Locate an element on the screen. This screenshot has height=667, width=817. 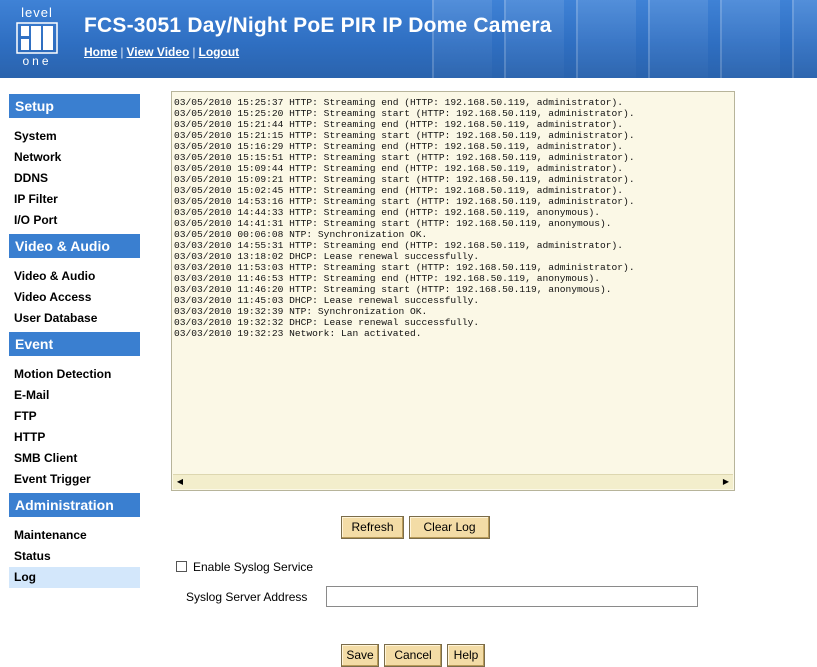
section-title-event: Event is located at coordinates (74, 344).